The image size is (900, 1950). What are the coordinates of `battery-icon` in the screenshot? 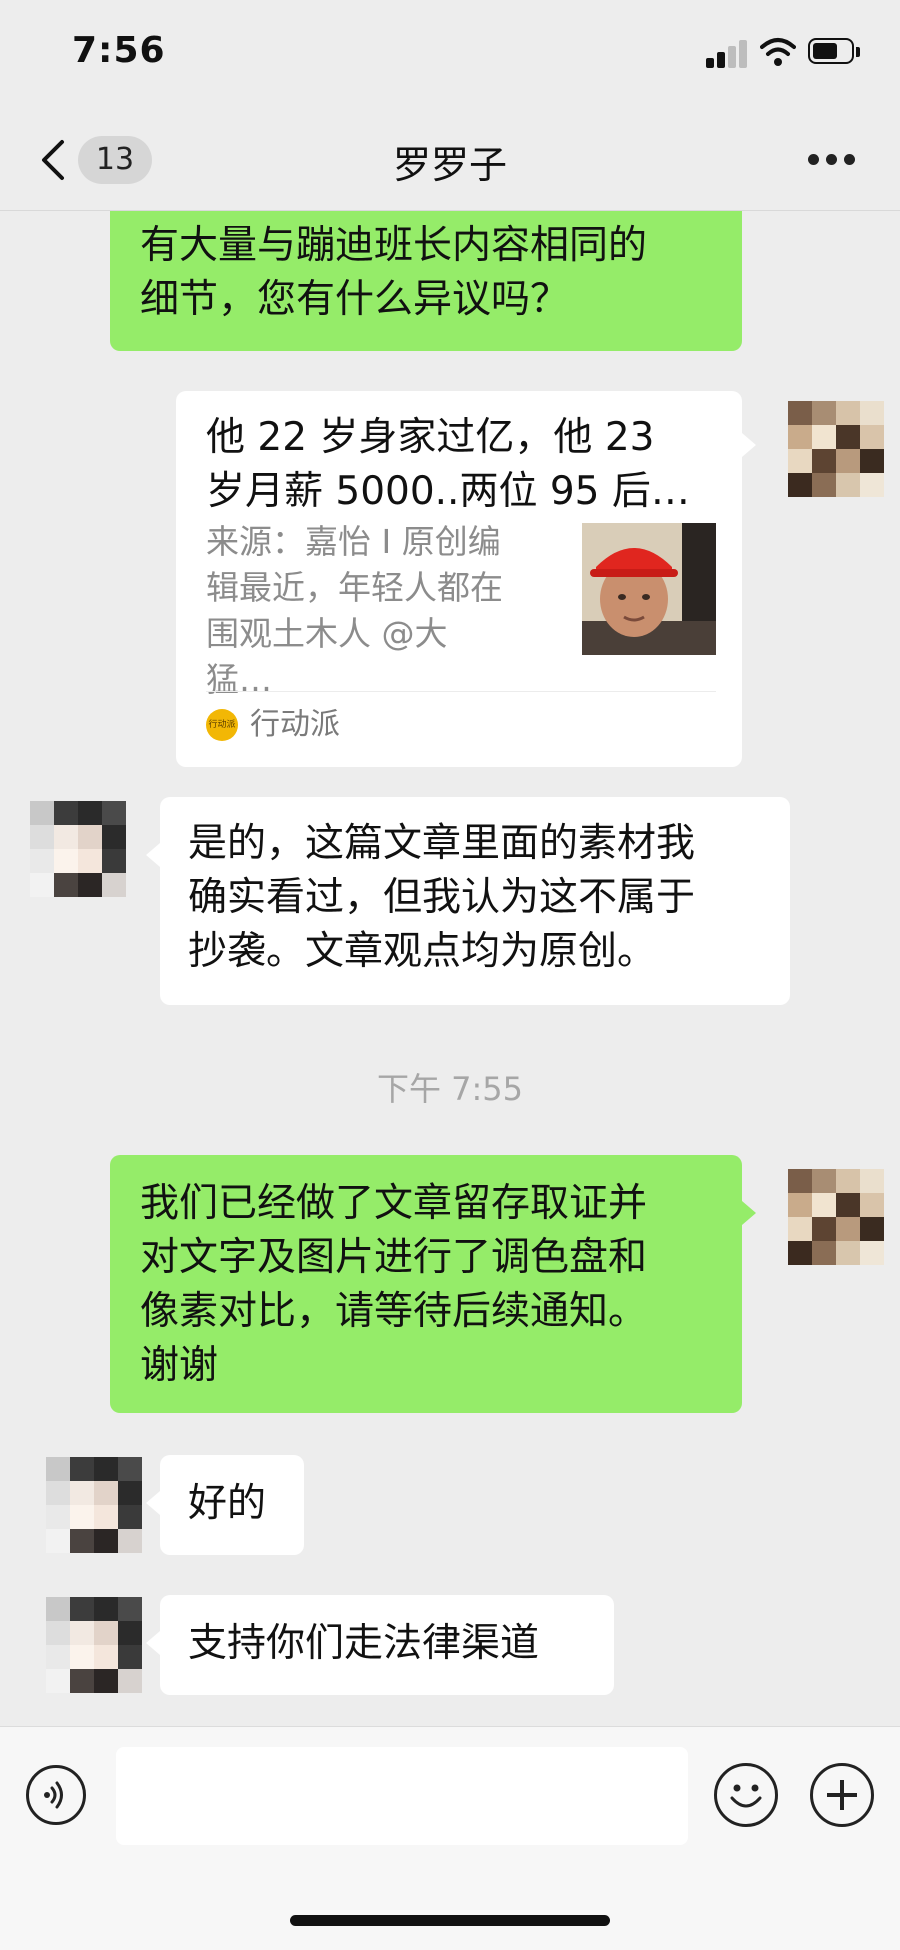 It's located at (835, 52).